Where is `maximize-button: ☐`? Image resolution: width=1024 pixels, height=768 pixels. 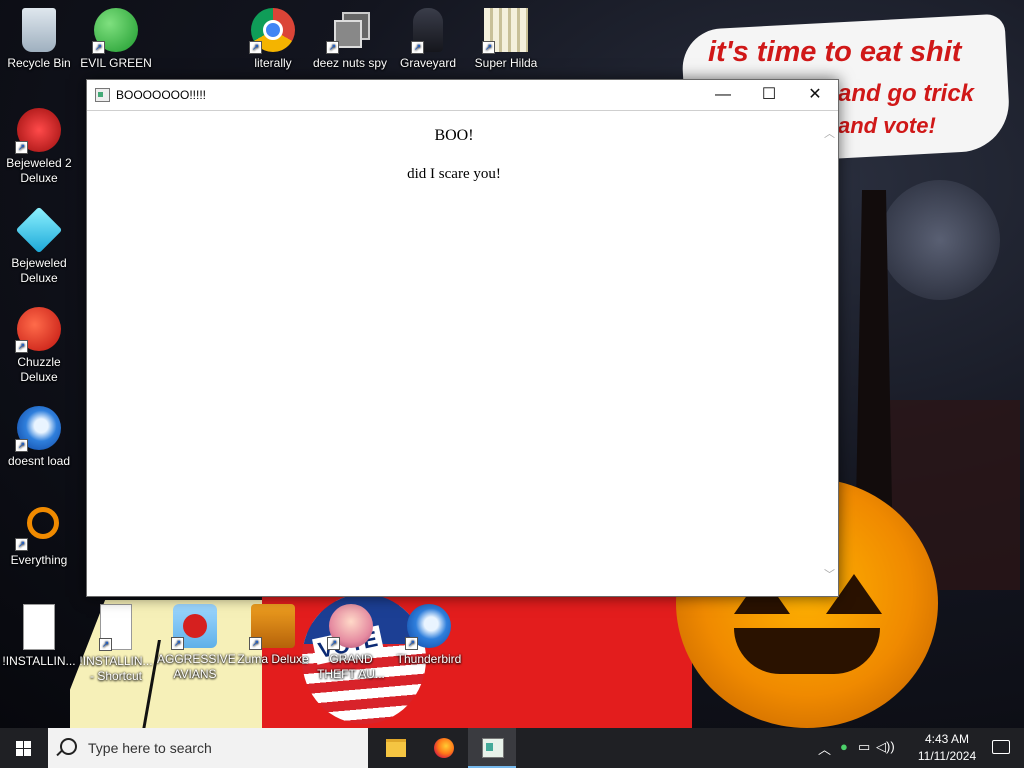
maximize-button: ☐ is located at coordinates (769, 95).